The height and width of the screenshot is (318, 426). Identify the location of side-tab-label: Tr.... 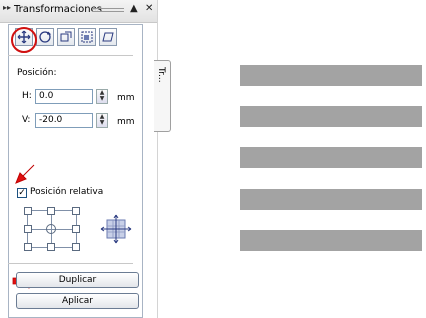
(161, 75).